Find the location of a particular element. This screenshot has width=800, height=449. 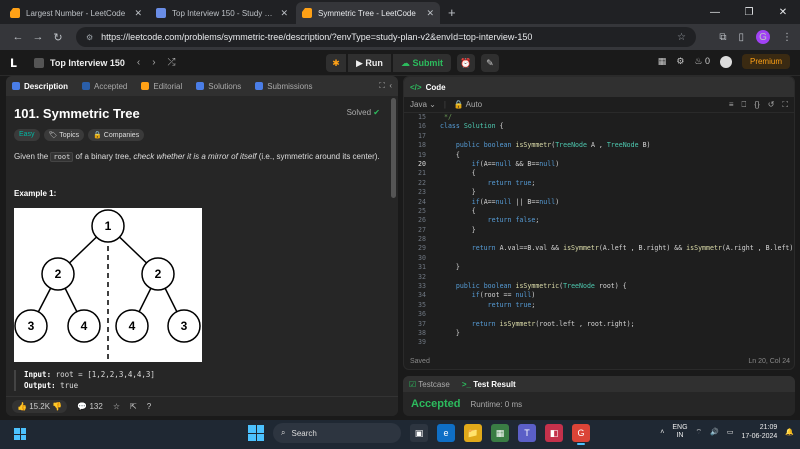

taskbar-search: ⌕ Search is located at coordinates (337, 433).